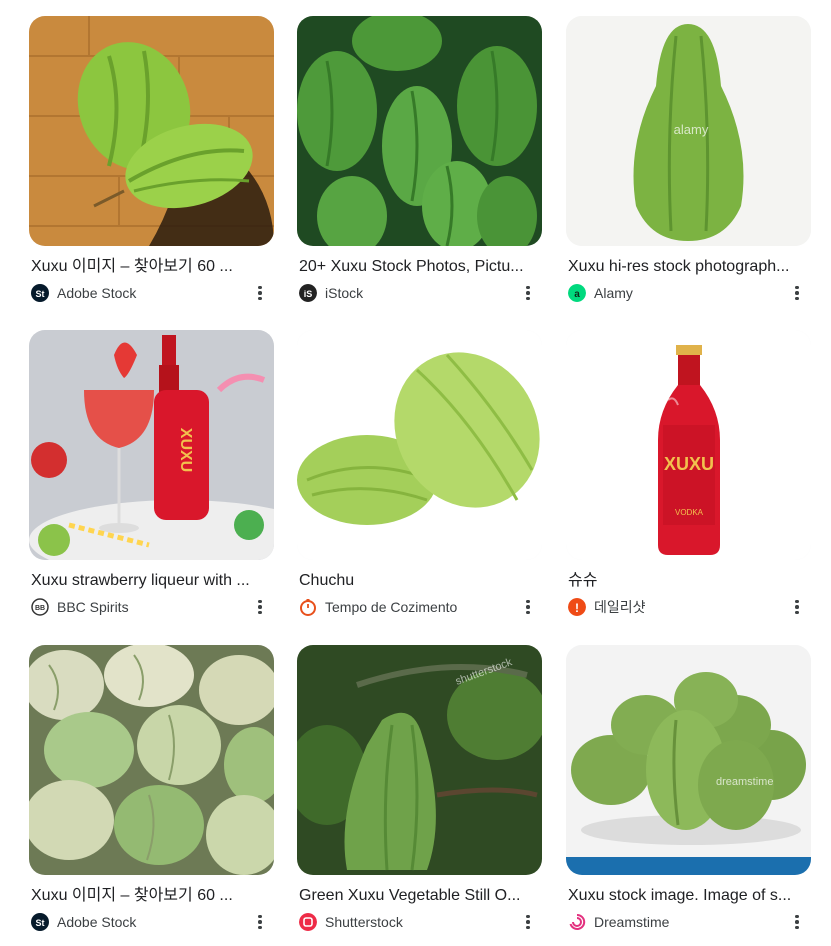  Describe the element at coordinates (613, 293) in the screenshot. I see `source-name: Alamy` at that location.